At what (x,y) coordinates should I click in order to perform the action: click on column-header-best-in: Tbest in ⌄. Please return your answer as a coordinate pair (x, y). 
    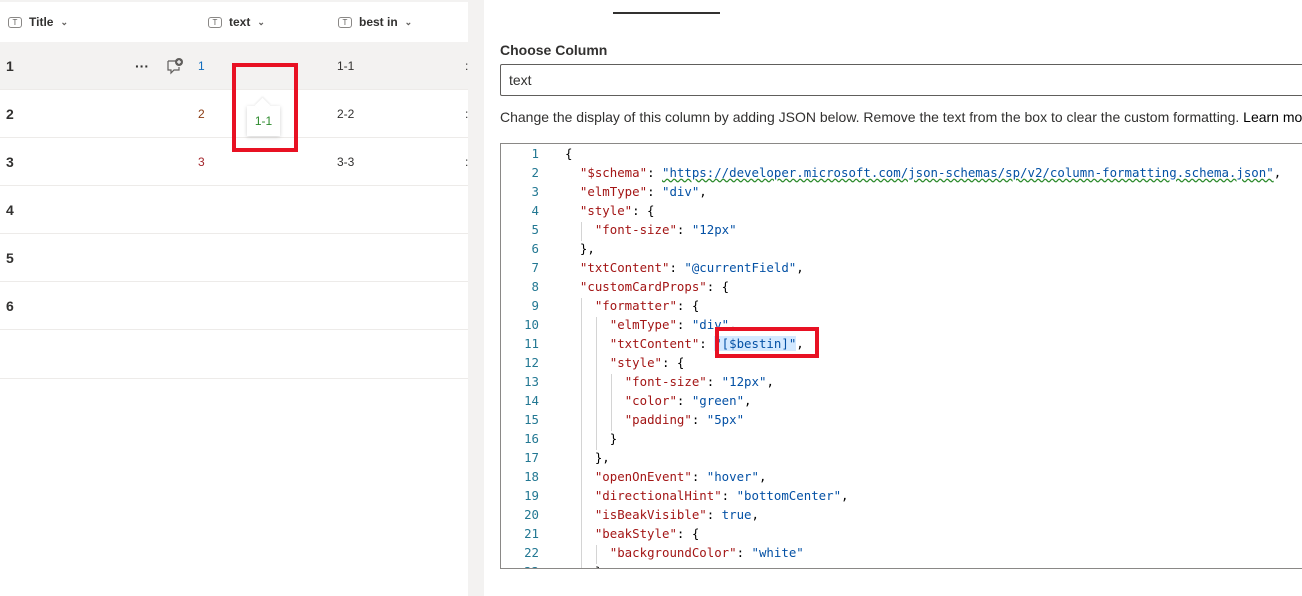
    Looking at the image, I should click on (375, 22).